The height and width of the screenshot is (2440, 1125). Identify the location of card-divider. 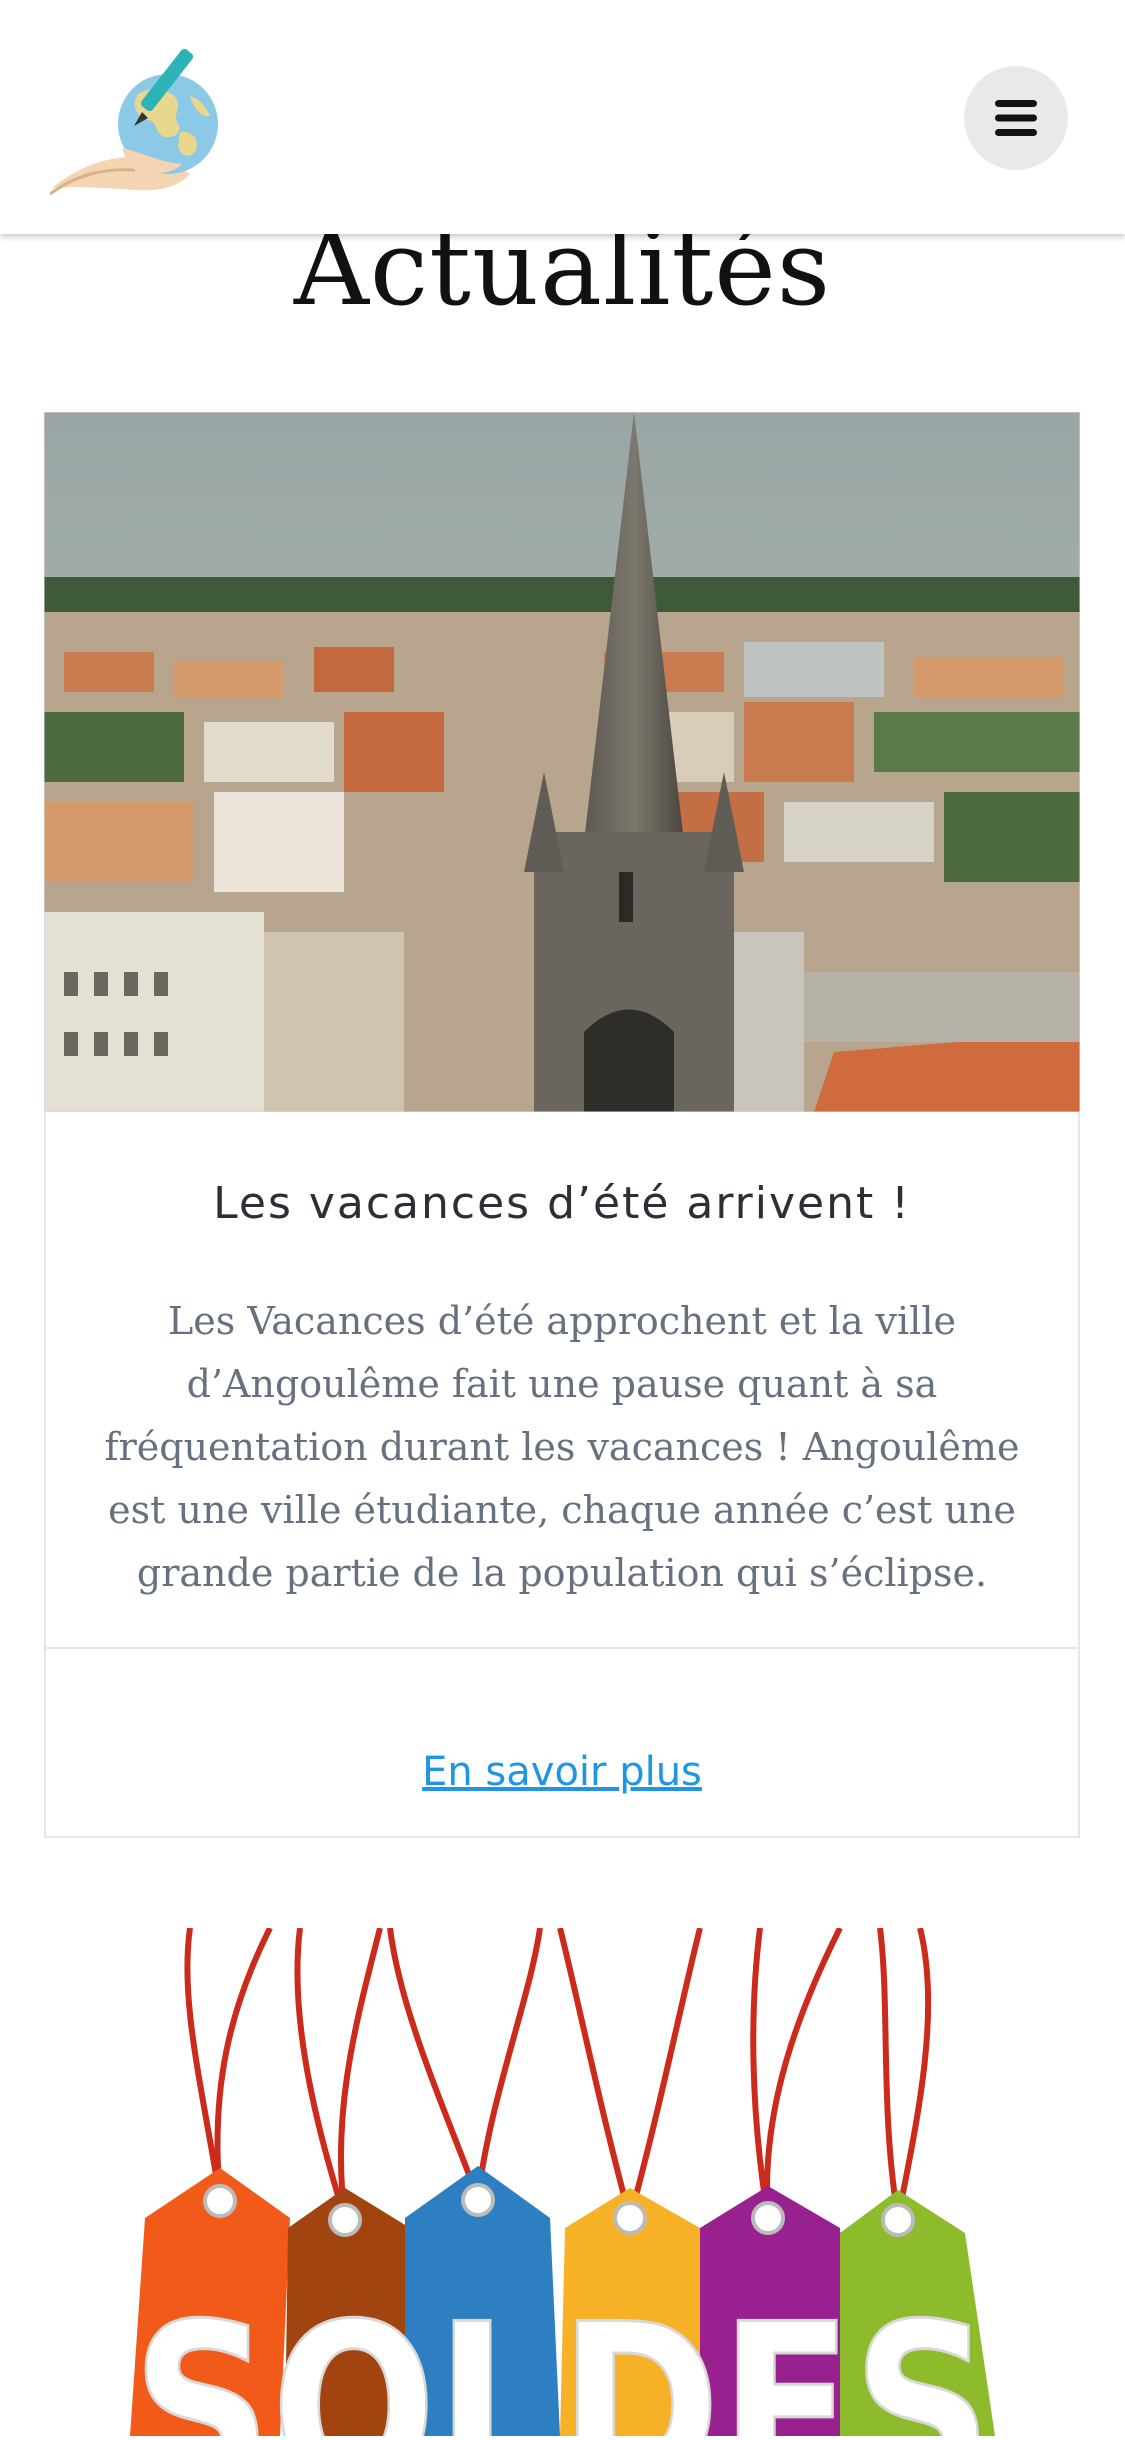
(562, 1648).